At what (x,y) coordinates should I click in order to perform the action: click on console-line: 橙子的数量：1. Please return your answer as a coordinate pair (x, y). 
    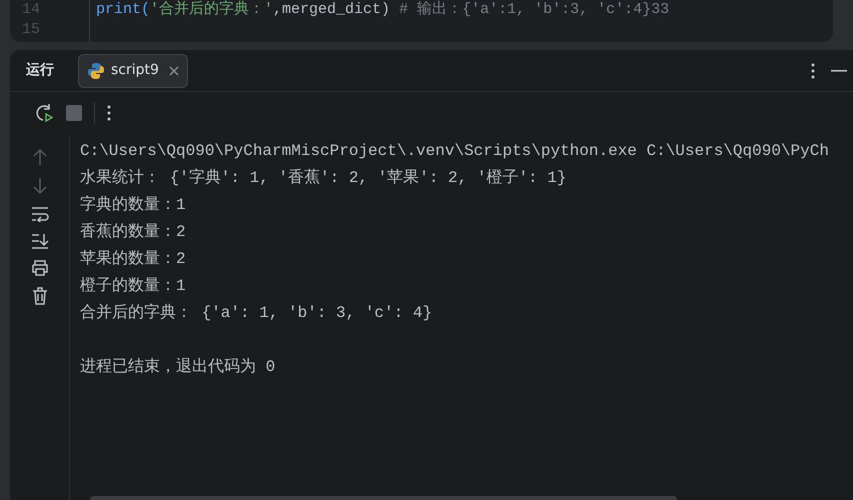
    Looking at the image, I should click on (133, 286).